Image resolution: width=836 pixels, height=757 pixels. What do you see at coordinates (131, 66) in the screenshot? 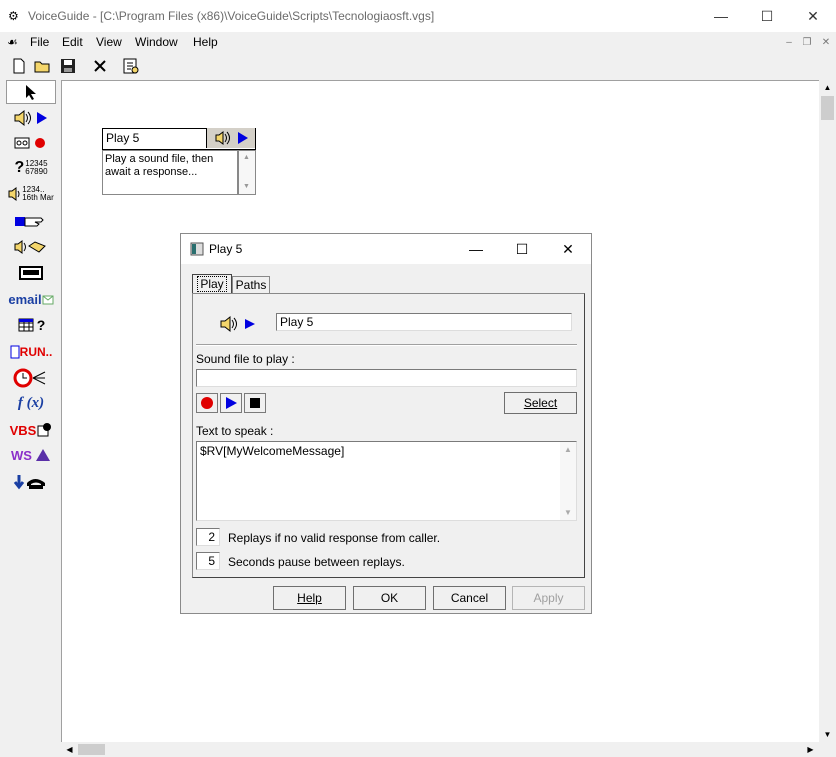
I see `script-properties-icon` at bounding box center [131, 66].